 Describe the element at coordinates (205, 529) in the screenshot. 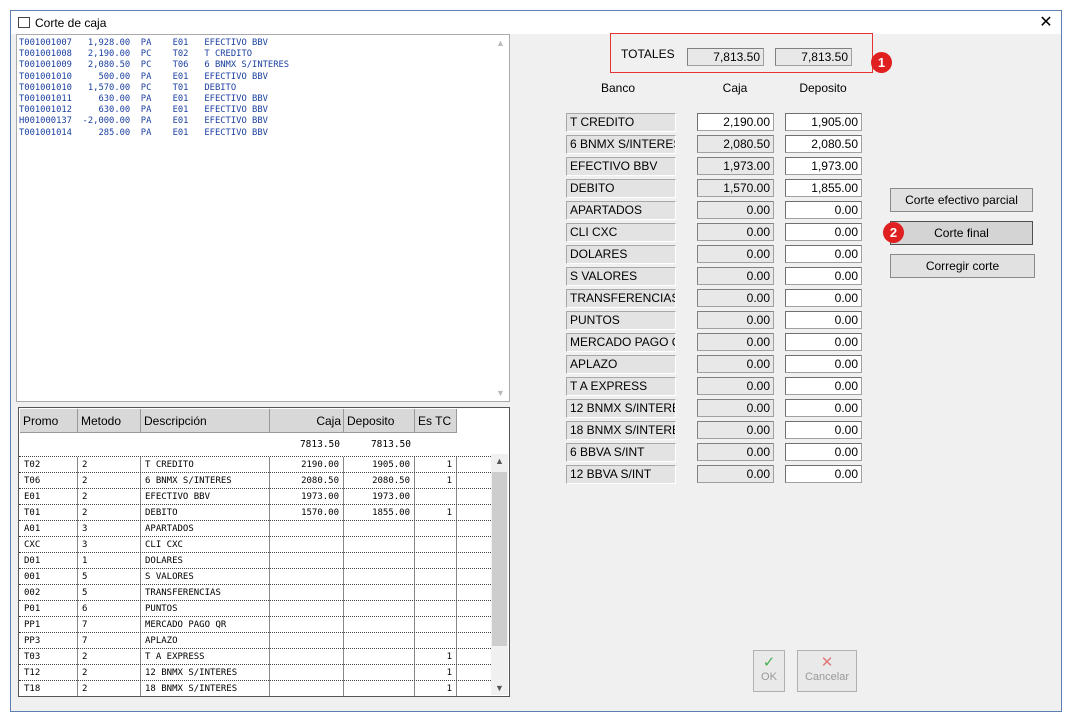

I see `cell-descripcion: APARTADOS` at that location.